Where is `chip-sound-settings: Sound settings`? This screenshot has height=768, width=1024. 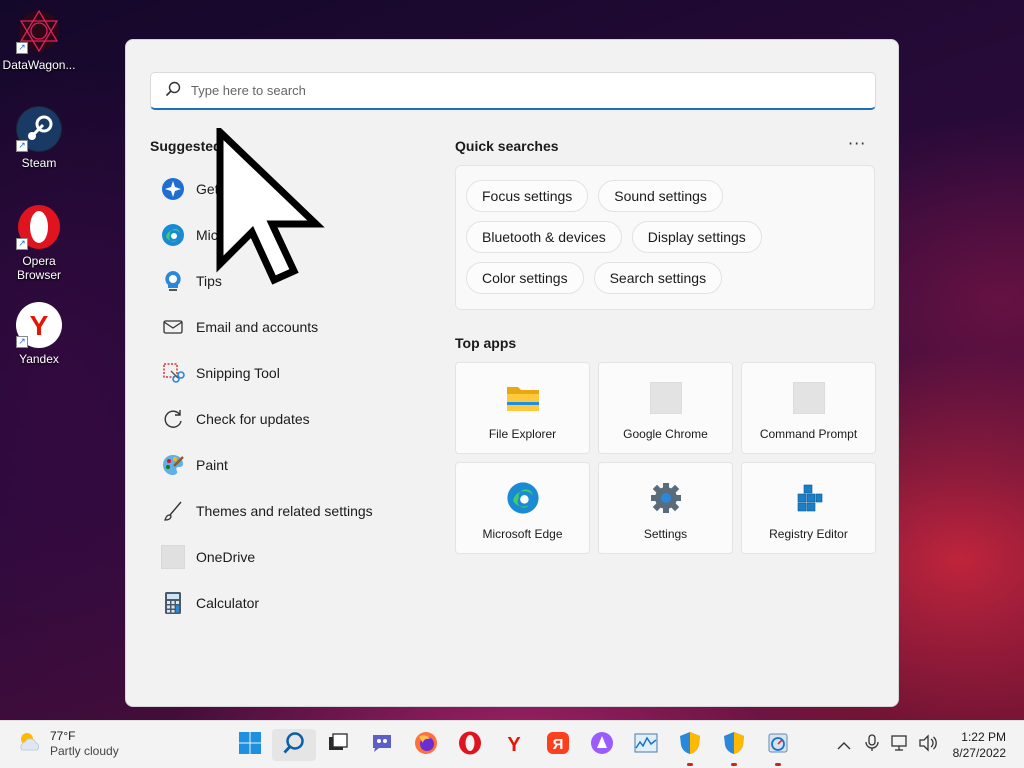
chip-sound-settings: Sound settings is located at coordinates (660, 196).